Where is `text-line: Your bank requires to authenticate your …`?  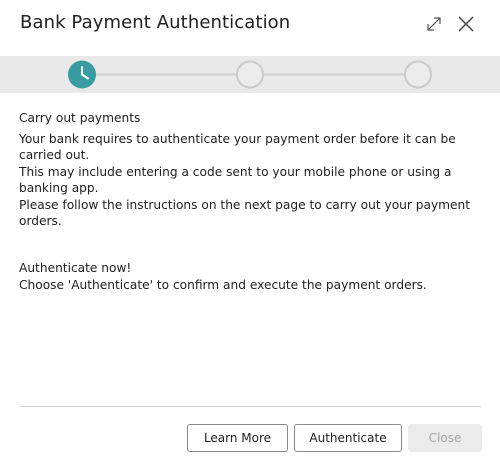 text-line: Your bank requires to authenticate your … is located at coordinates (237, 147).